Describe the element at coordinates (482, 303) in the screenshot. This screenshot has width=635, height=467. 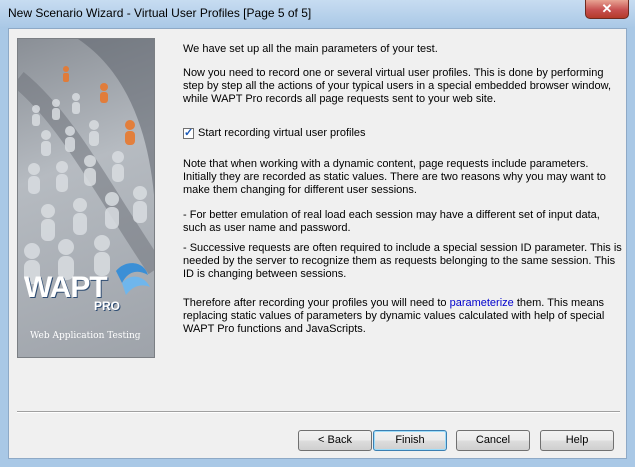
I see `parameterize-link: parameterize` at that location.